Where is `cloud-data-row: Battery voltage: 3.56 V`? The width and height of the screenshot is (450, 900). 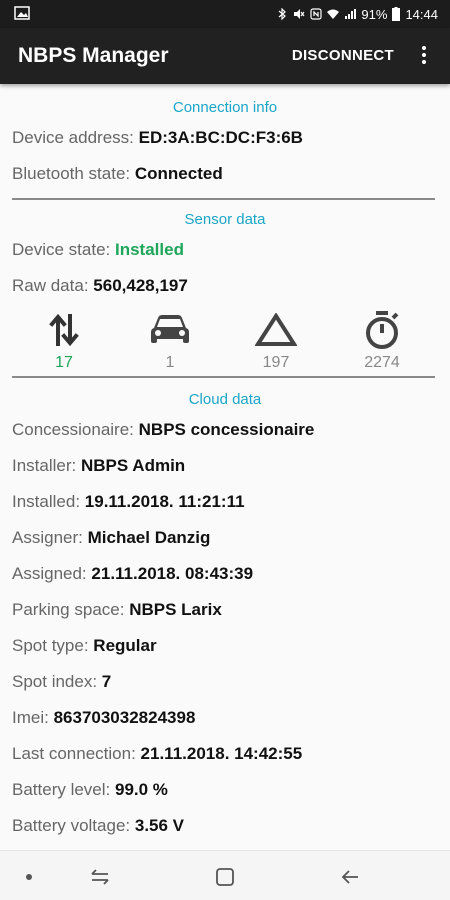
cloud-data-row: Battery voltage: 3.56 V is located at coordinates (225, 826).